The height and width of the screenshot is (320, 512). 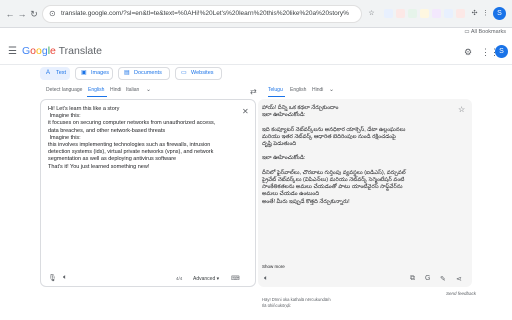 I want to click on lang-english-target: English, so click(x=298, y=90).